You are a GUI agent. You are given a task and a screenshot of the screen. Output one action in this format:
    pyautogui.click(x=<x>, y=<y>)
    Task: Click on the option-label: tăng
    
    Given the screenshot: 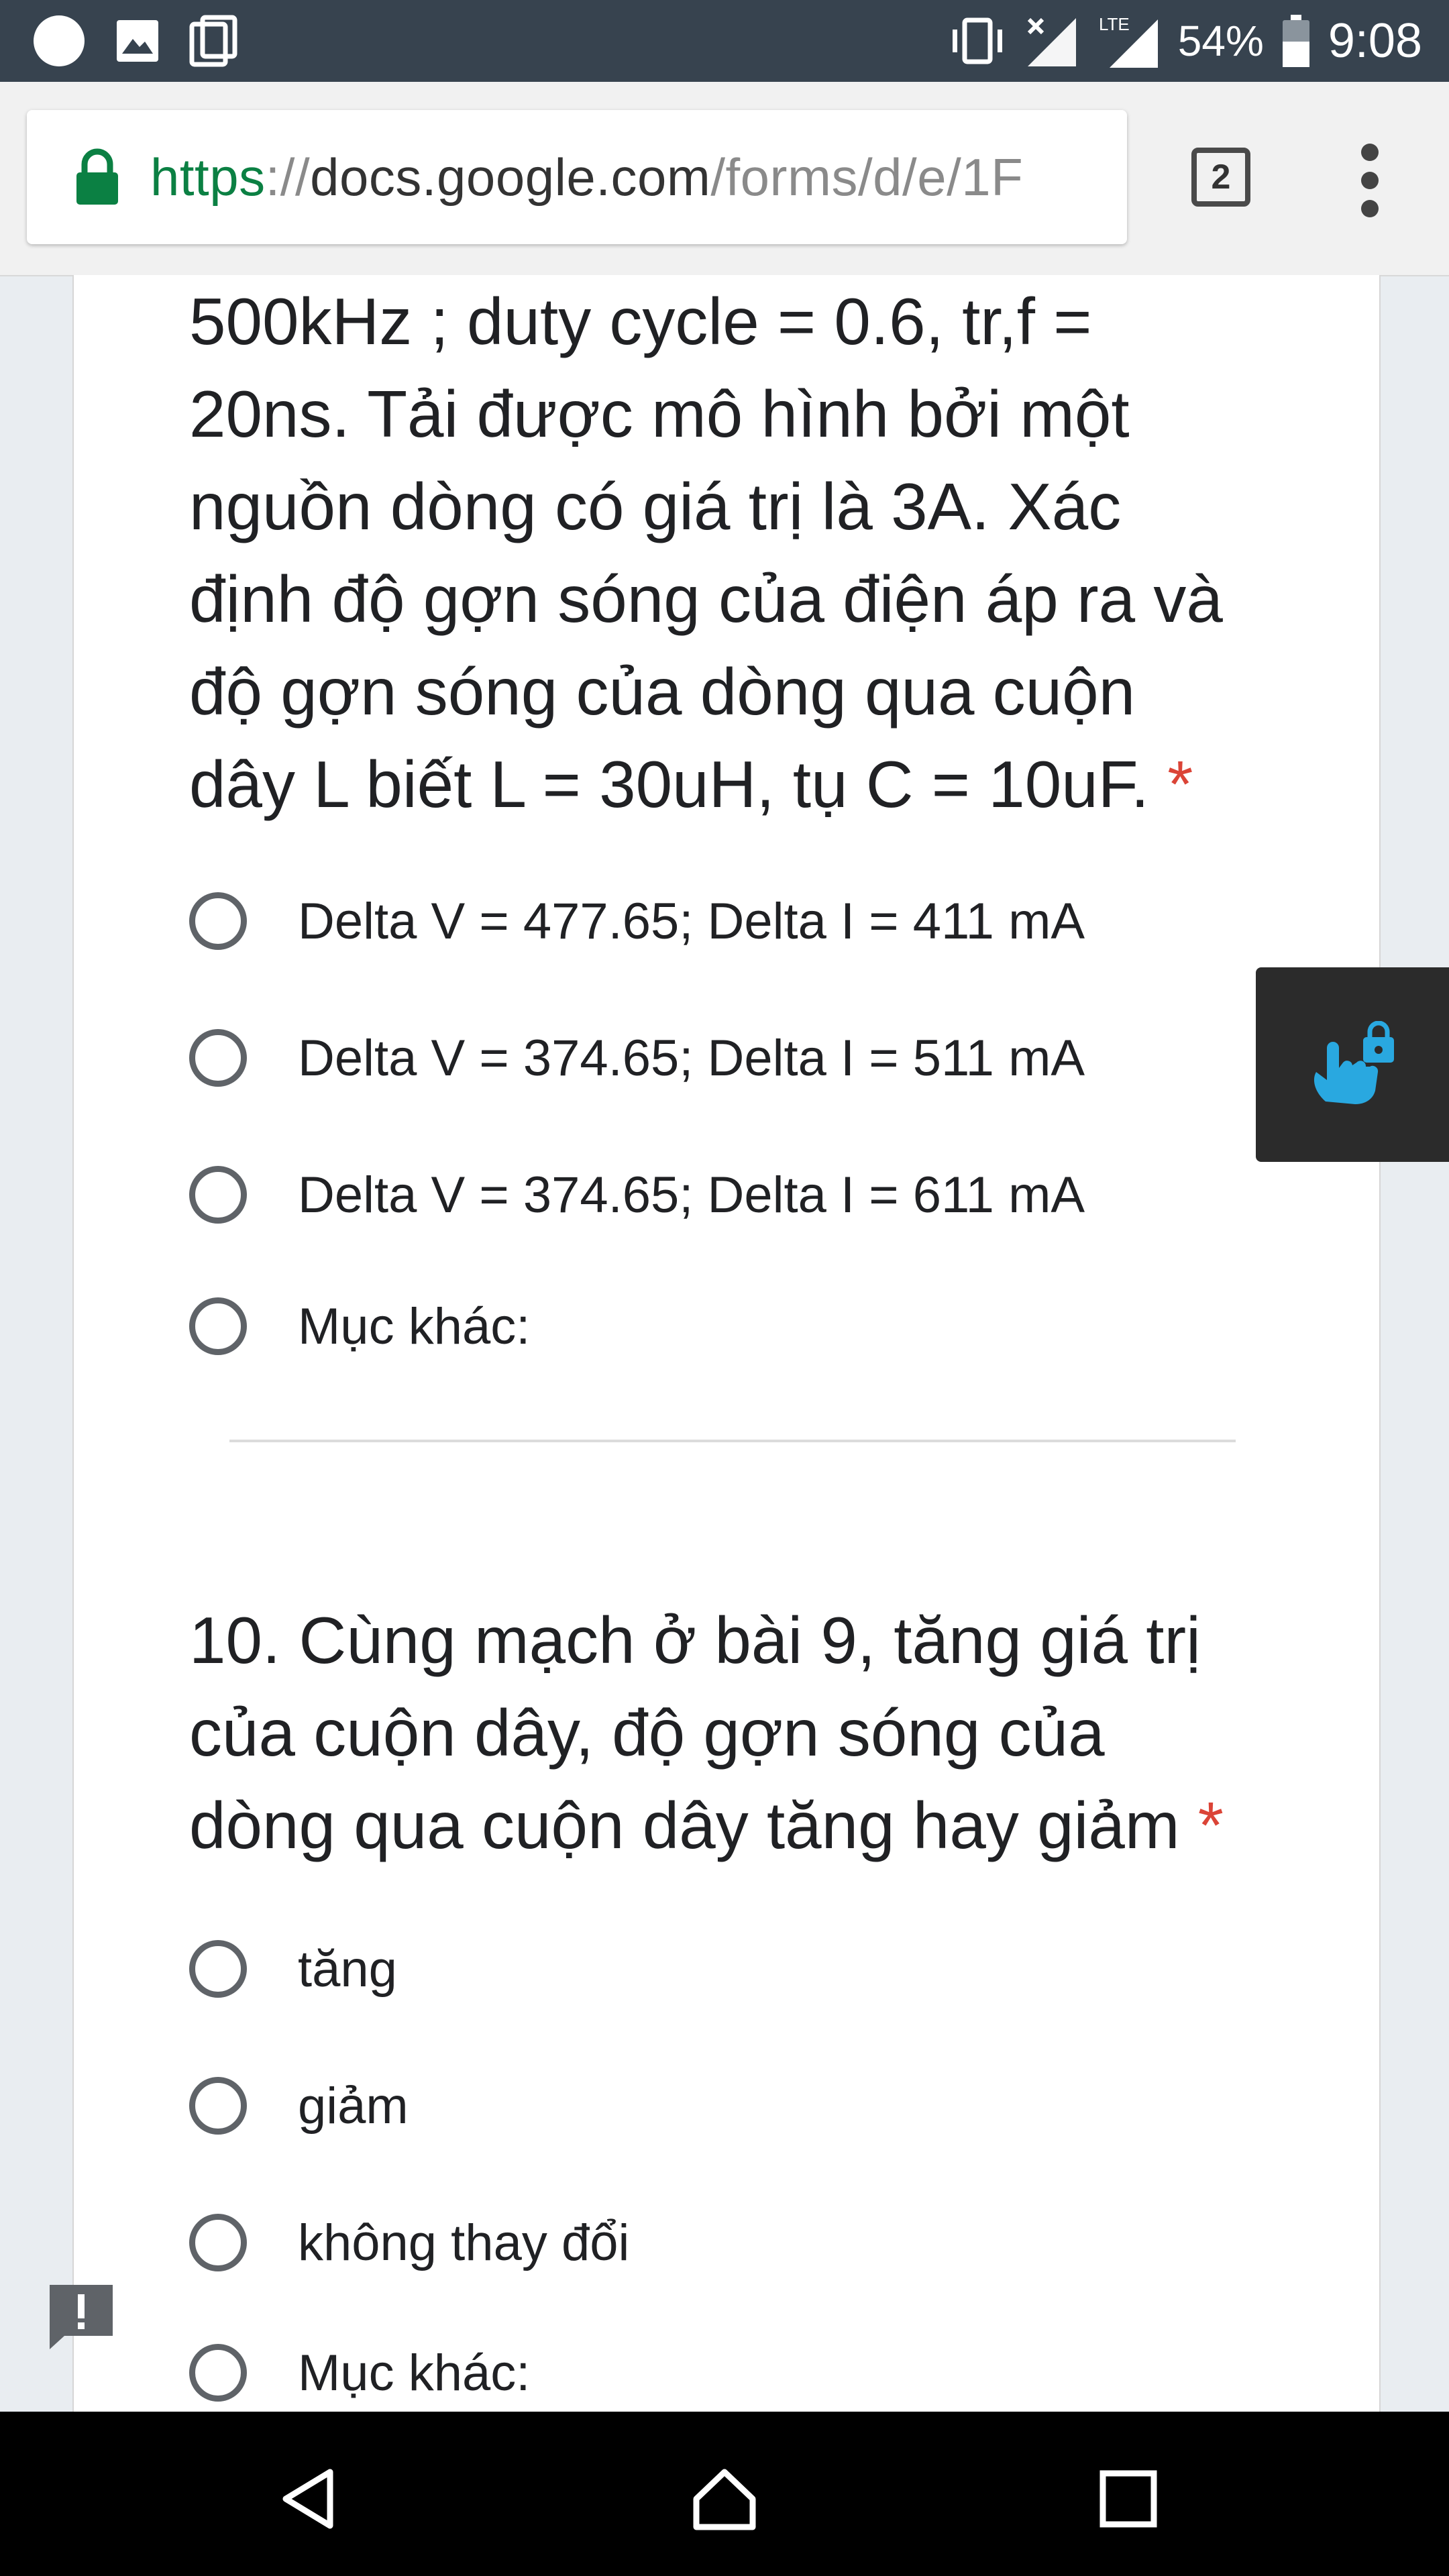 What is the action you would take?
    pyautogui.click(x=347, y=1969)
    